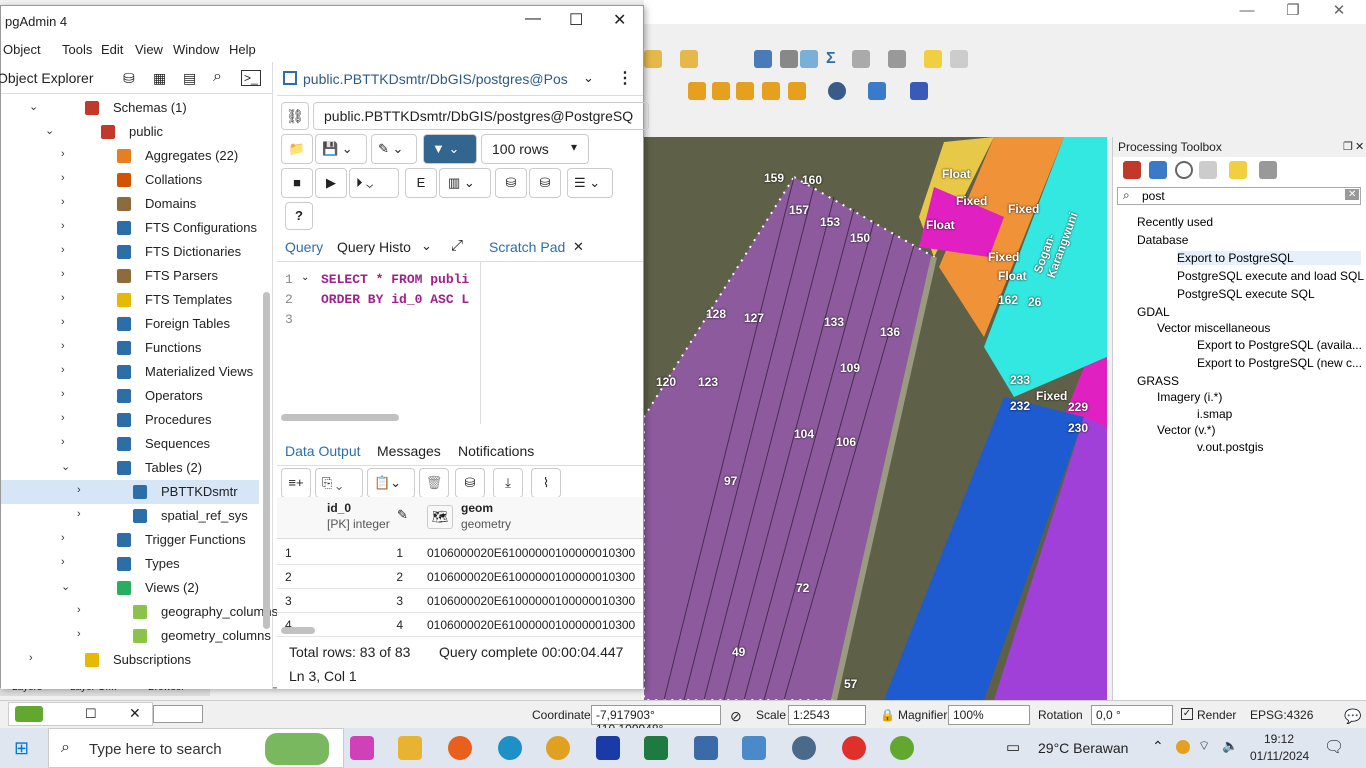 Image resolution: width=1366 pixels, height=768 pixels. I want to click on maximize-icon: ☐, so click(91, 714).